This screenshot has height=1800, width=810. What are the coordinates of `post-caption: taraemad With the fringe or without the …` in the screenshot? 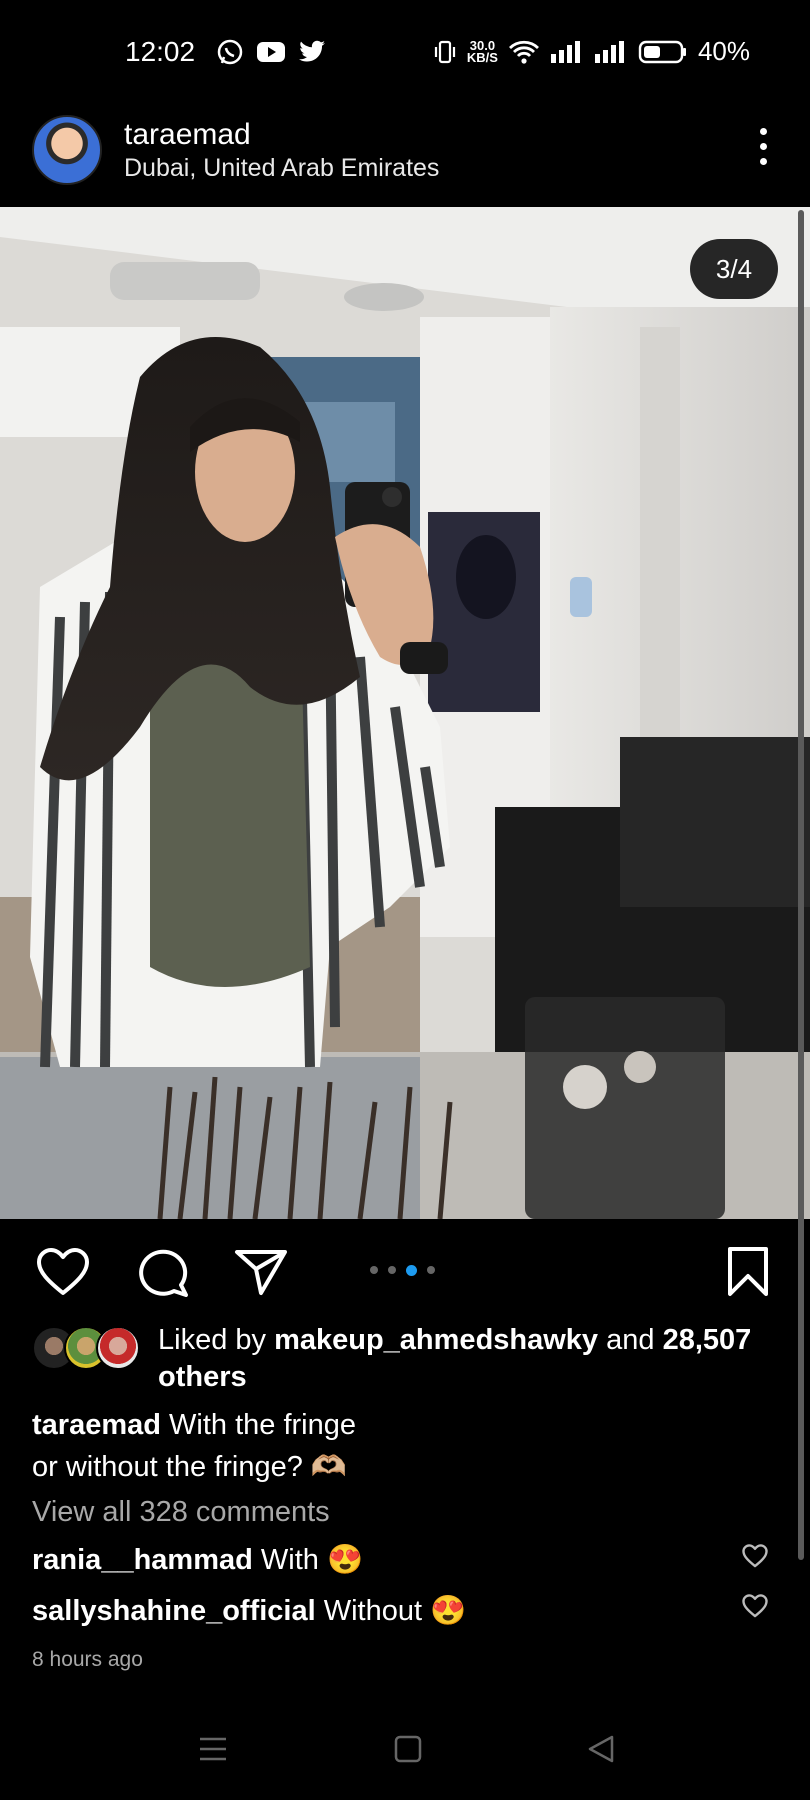 It's located at (382, 1446).